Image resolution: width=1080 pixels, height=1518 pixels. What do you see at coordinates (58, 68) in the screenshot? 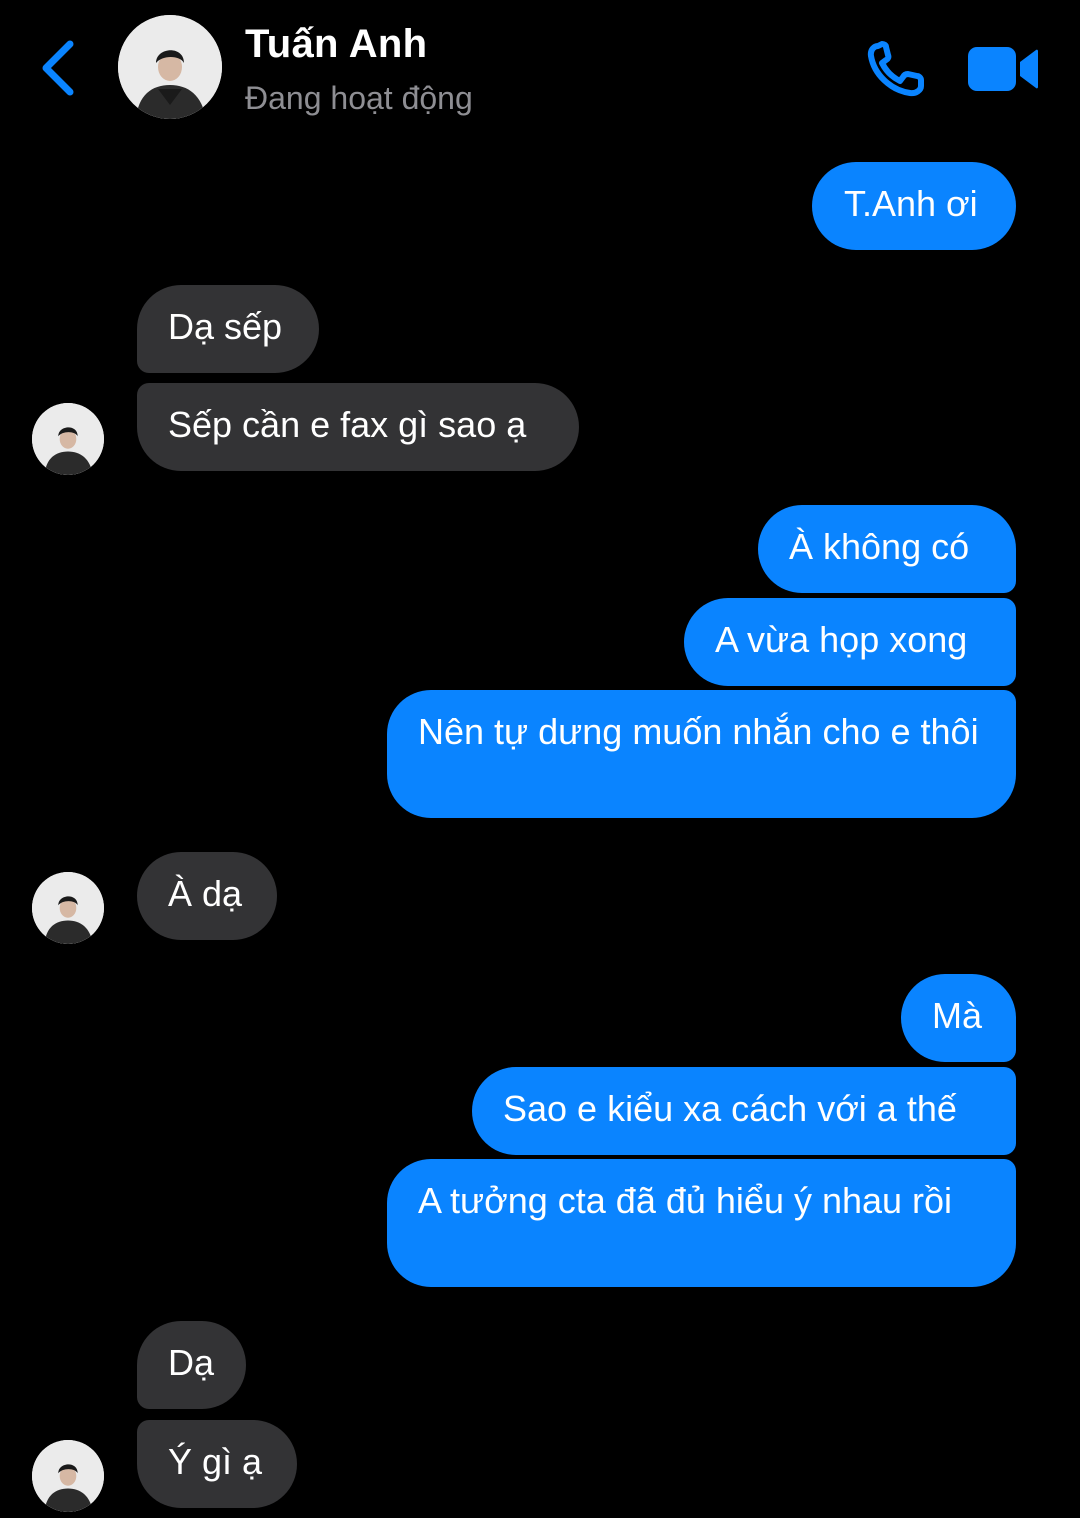
I see `chevron-left-icon` at bounding box center [58, 68].